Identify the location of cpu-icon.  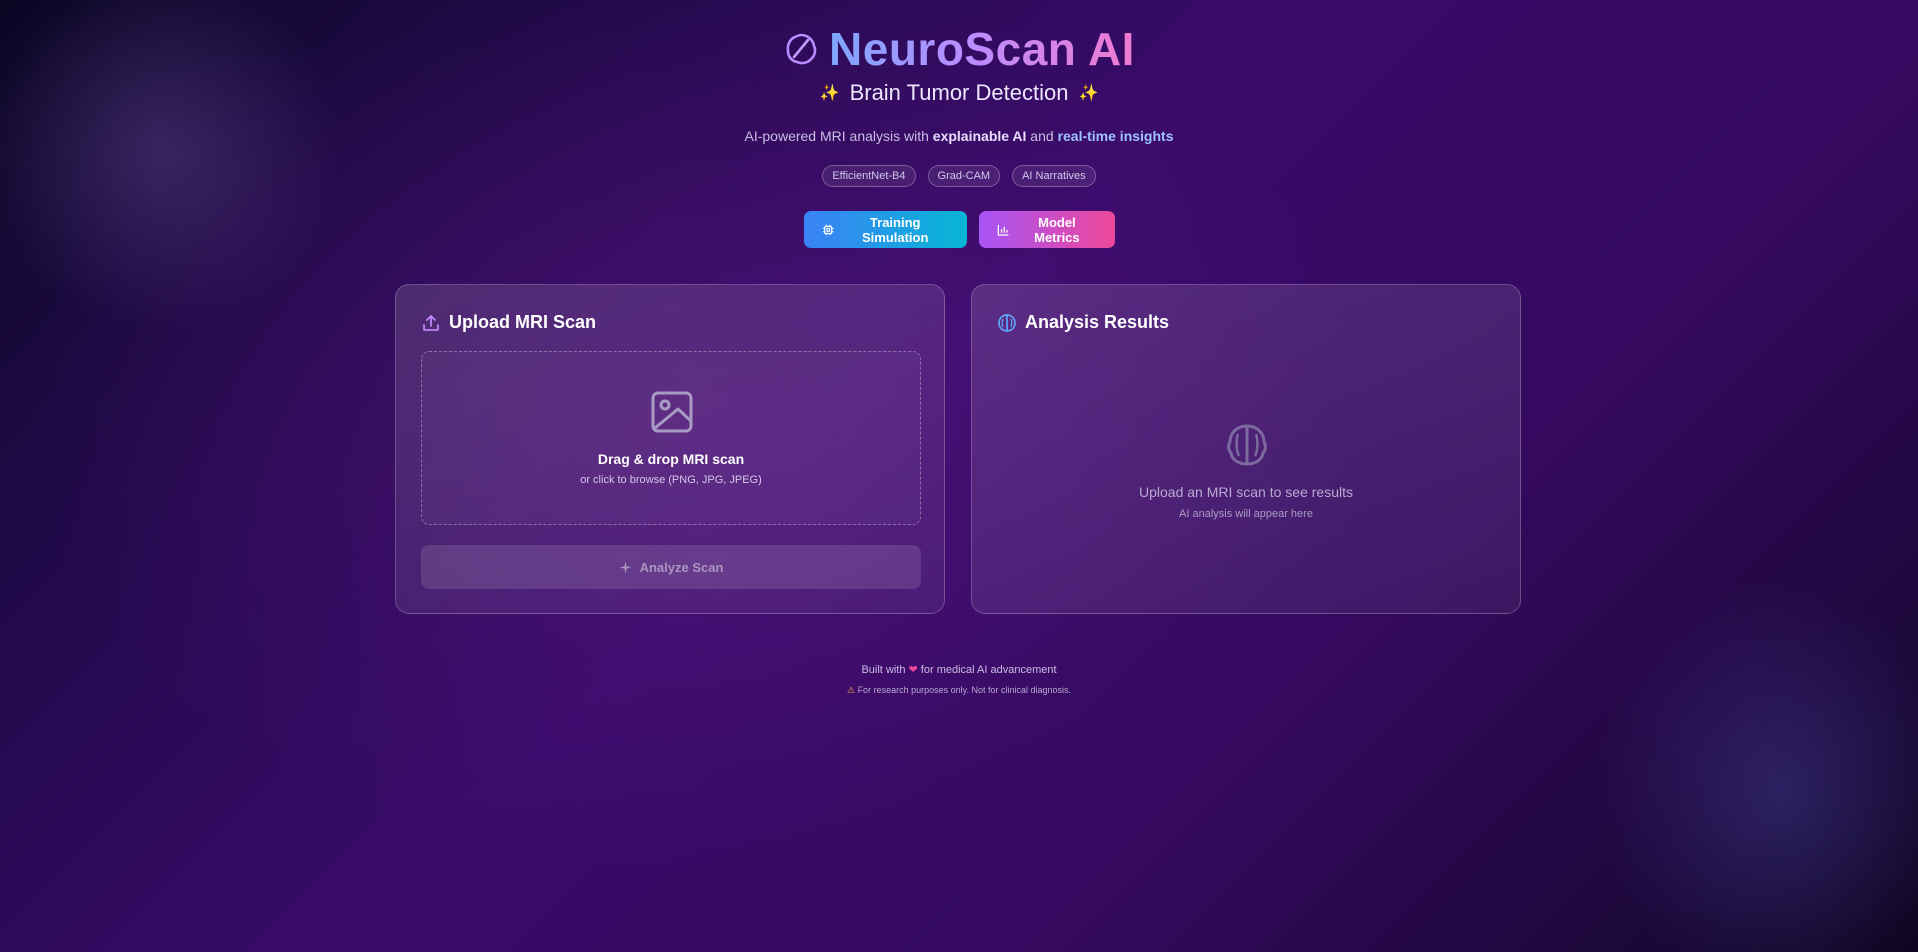
(827, 229).